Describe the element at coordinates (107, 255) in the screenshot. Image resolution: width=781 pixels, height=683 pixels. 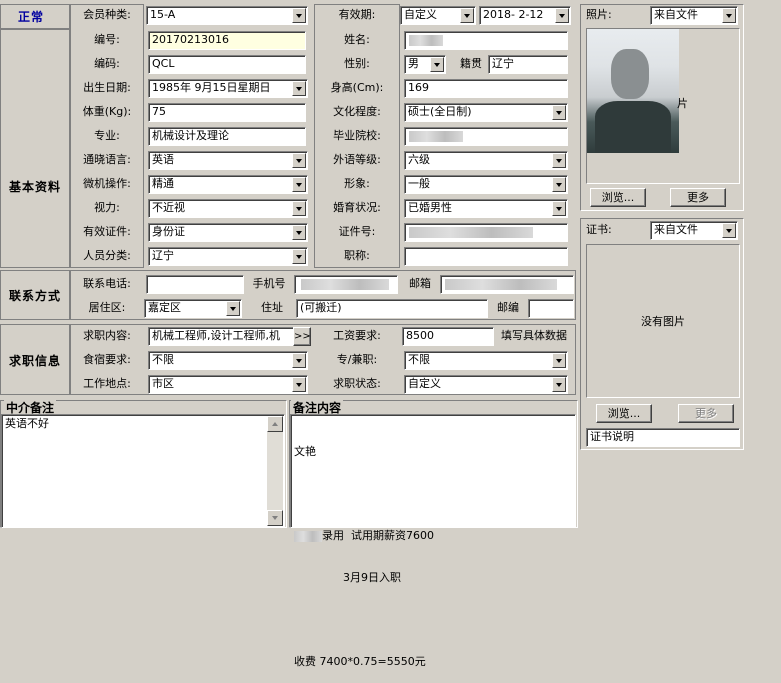
I see `category-label: 人员分类:` at that location.